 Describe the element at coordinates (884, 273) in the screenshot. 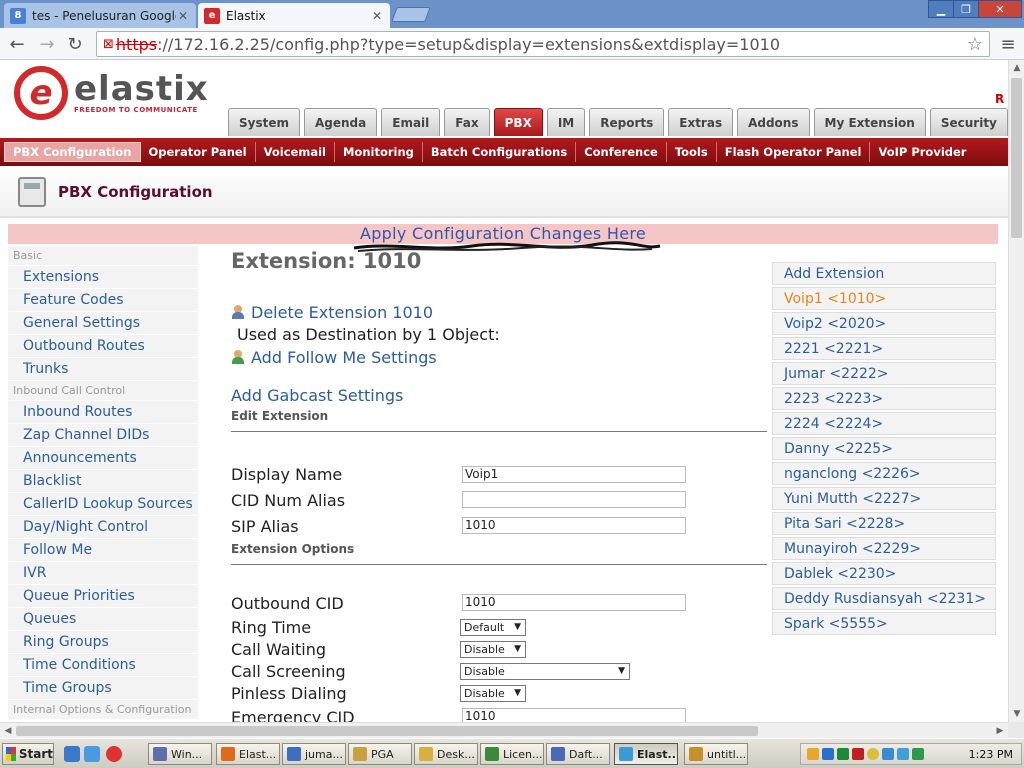

I see `add-extension-link: Add Extension` at that location.